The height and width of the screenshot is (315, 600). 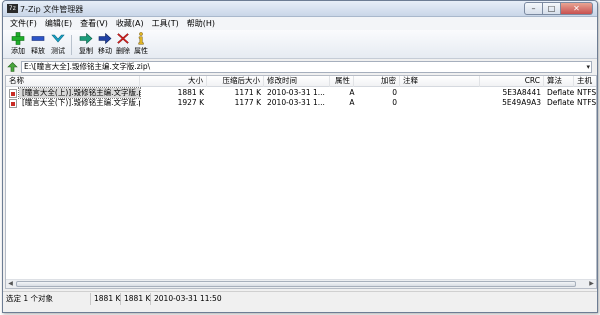 I want to click on delete-label: 删除, so click(x=123, y=51).